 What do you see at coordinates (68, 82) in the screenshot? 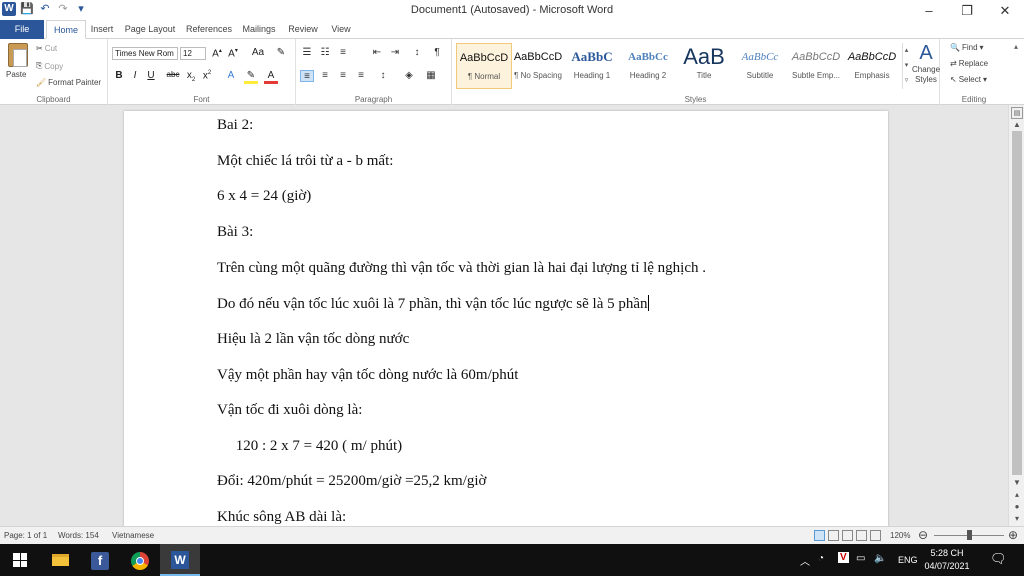
I see `format-painter-button: 🖌 Format Painter` at bounding box center [68, 82].